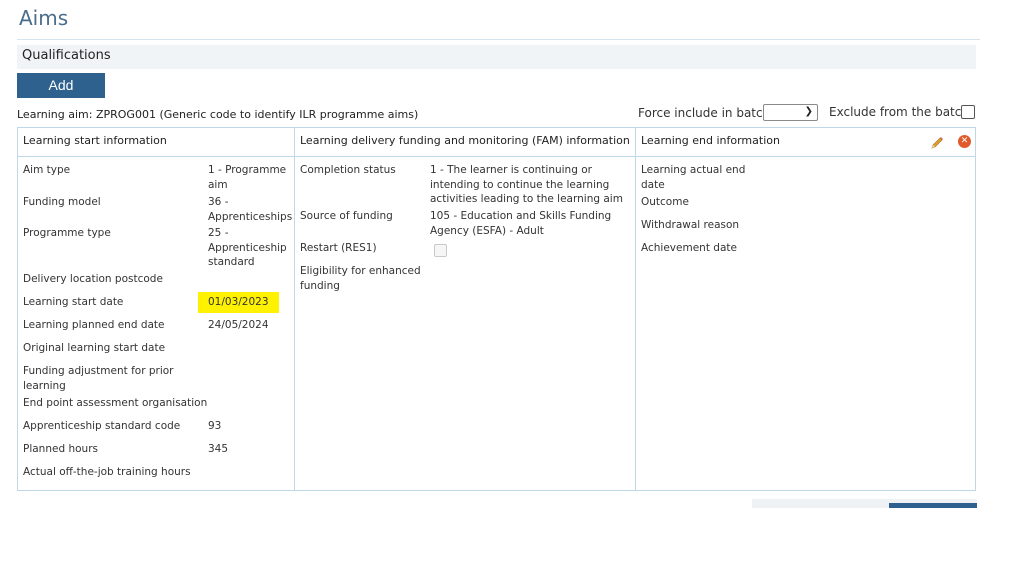  Describe the element at coordinates (107, 472) in the screenshot. I see `otj-hours-label: Actual off-the-job training hours` at that location.